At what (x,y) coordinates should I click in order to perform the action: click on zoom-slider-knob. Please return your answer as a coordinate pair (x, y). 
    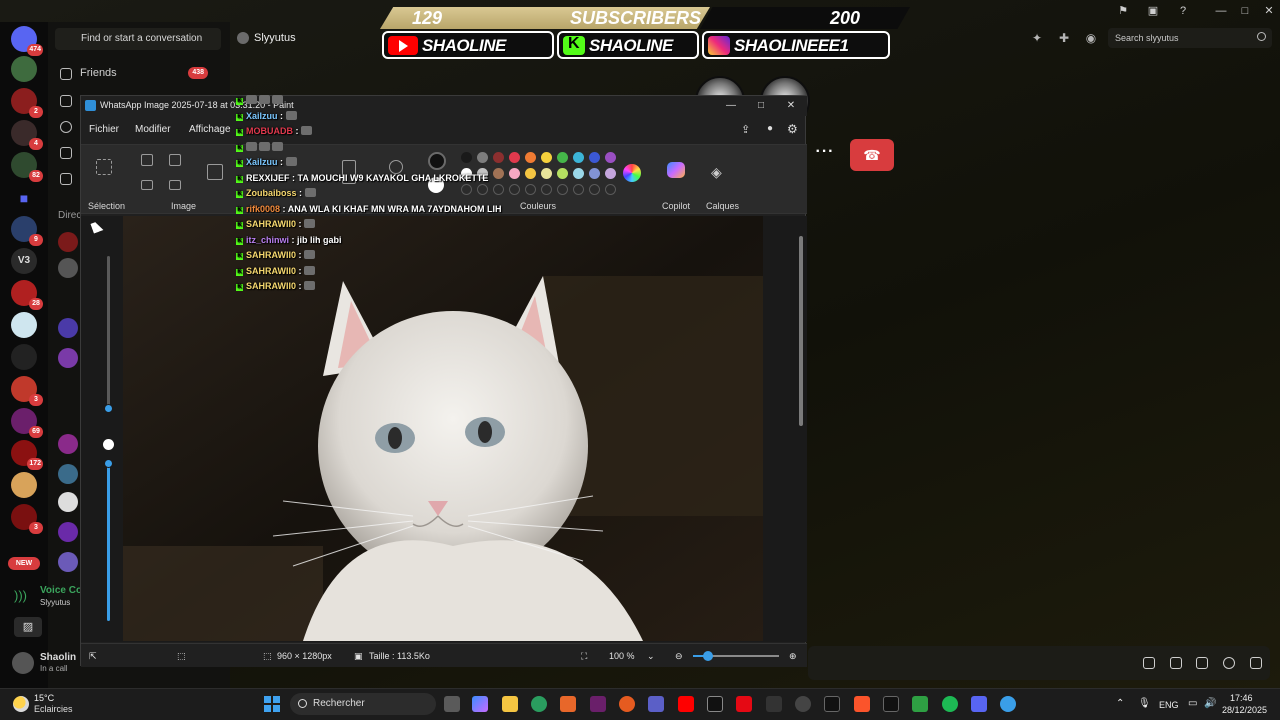
    Looking at the image, I should click on (708, 656).